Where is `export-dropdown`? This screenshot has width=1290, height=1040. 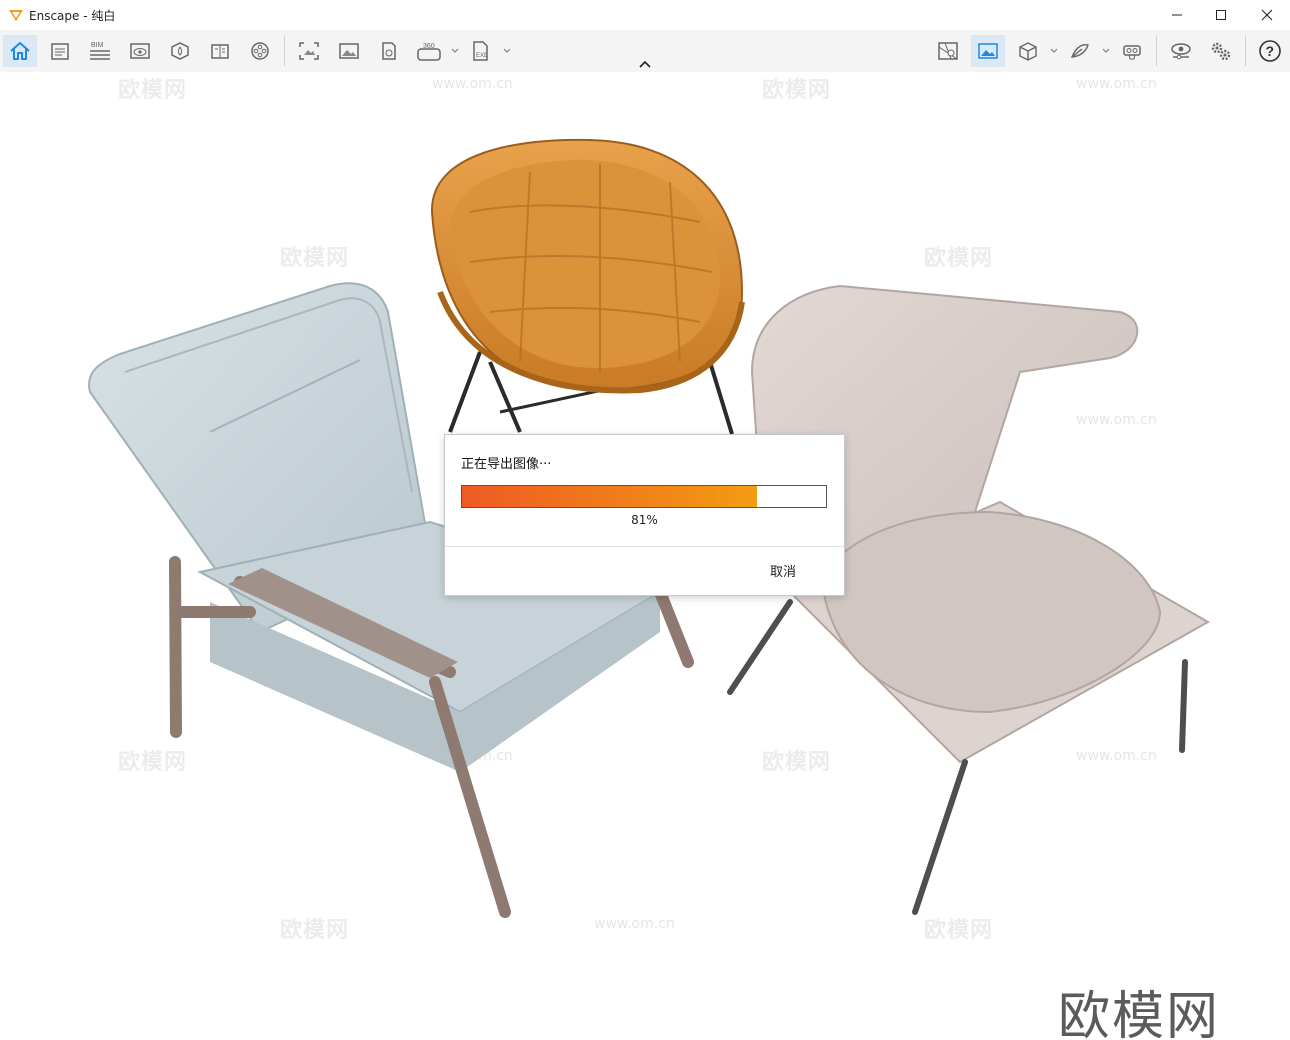
export-dropdown is located at coordinates (508, 51).